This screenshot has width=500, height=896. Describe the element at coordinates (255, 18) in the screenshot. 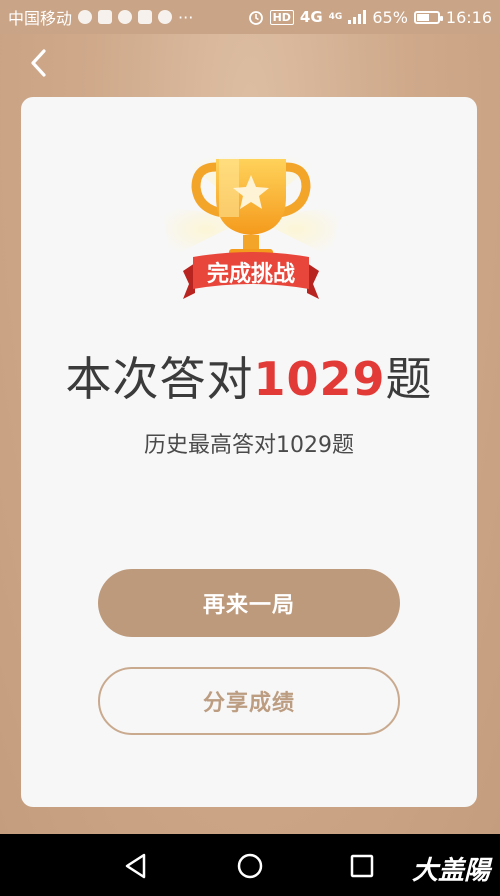

I see `alarm-icon` at that location.